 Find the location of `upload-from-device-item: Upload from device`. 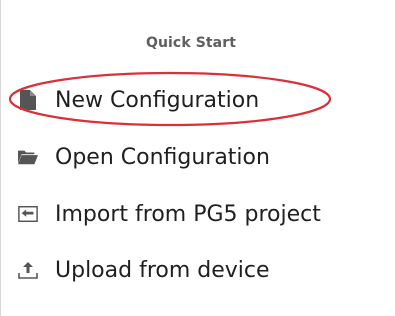

upload-from-device-item: Upload from device is located at coordinates (144, 270).